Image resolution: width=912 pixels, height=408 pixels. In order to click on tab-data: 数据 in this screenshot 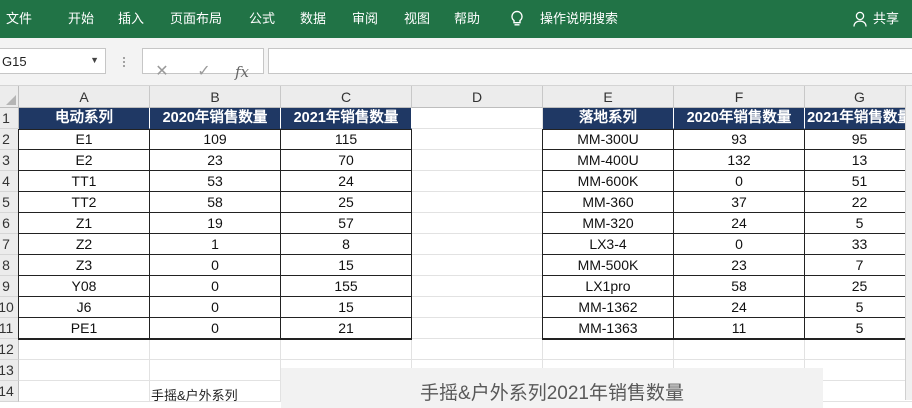, I will do `click(313, 19)`.